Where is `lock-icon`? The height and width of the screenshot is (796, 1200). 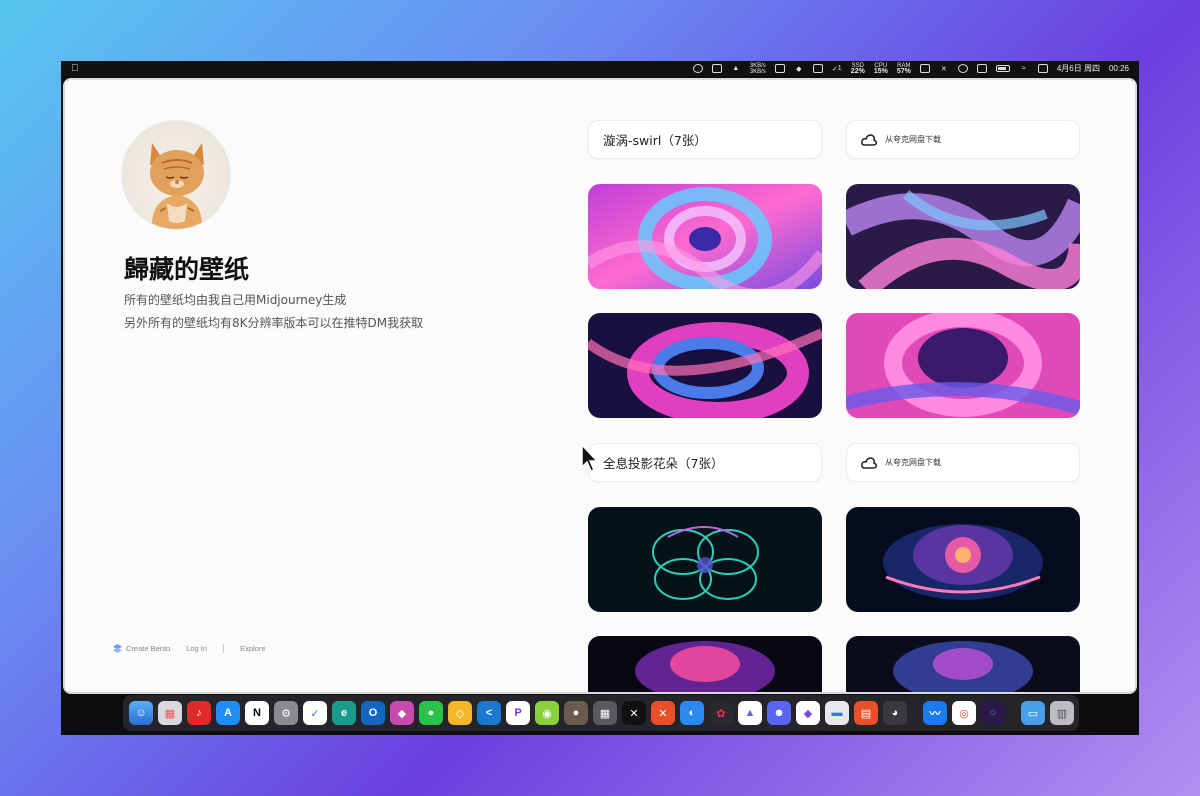 lock-icon is located at coordinates (817, 68).